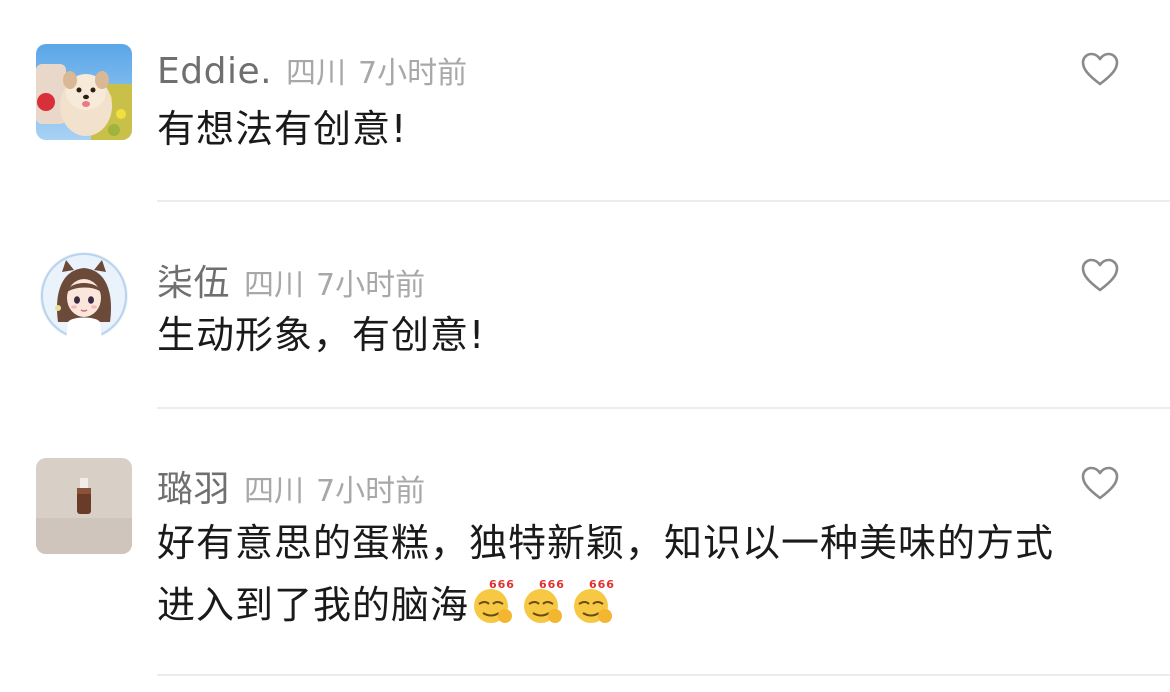  What do you see at coordinates (321, 335) in the screenshot?
I see `comment-text: 生动形象，有创意!` at bounding box center [321, 335].